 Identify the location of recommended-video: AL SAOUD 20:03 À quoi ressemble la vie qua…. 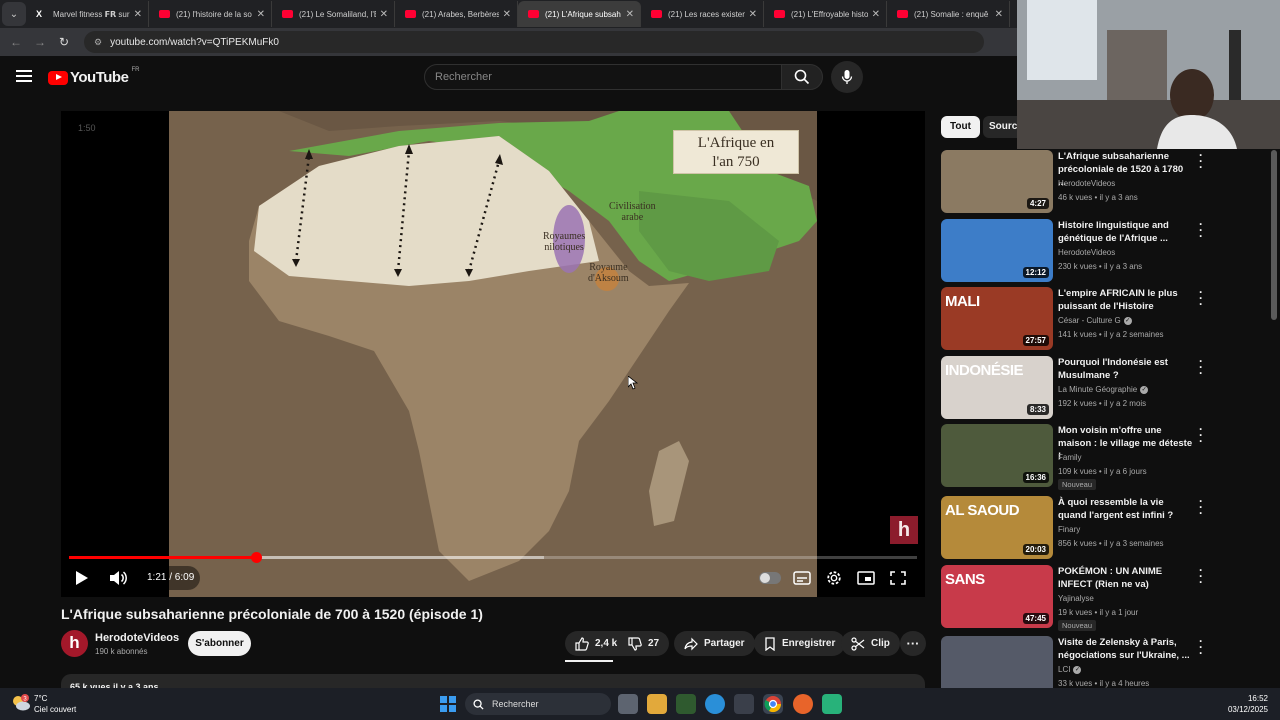
(1076, 527).